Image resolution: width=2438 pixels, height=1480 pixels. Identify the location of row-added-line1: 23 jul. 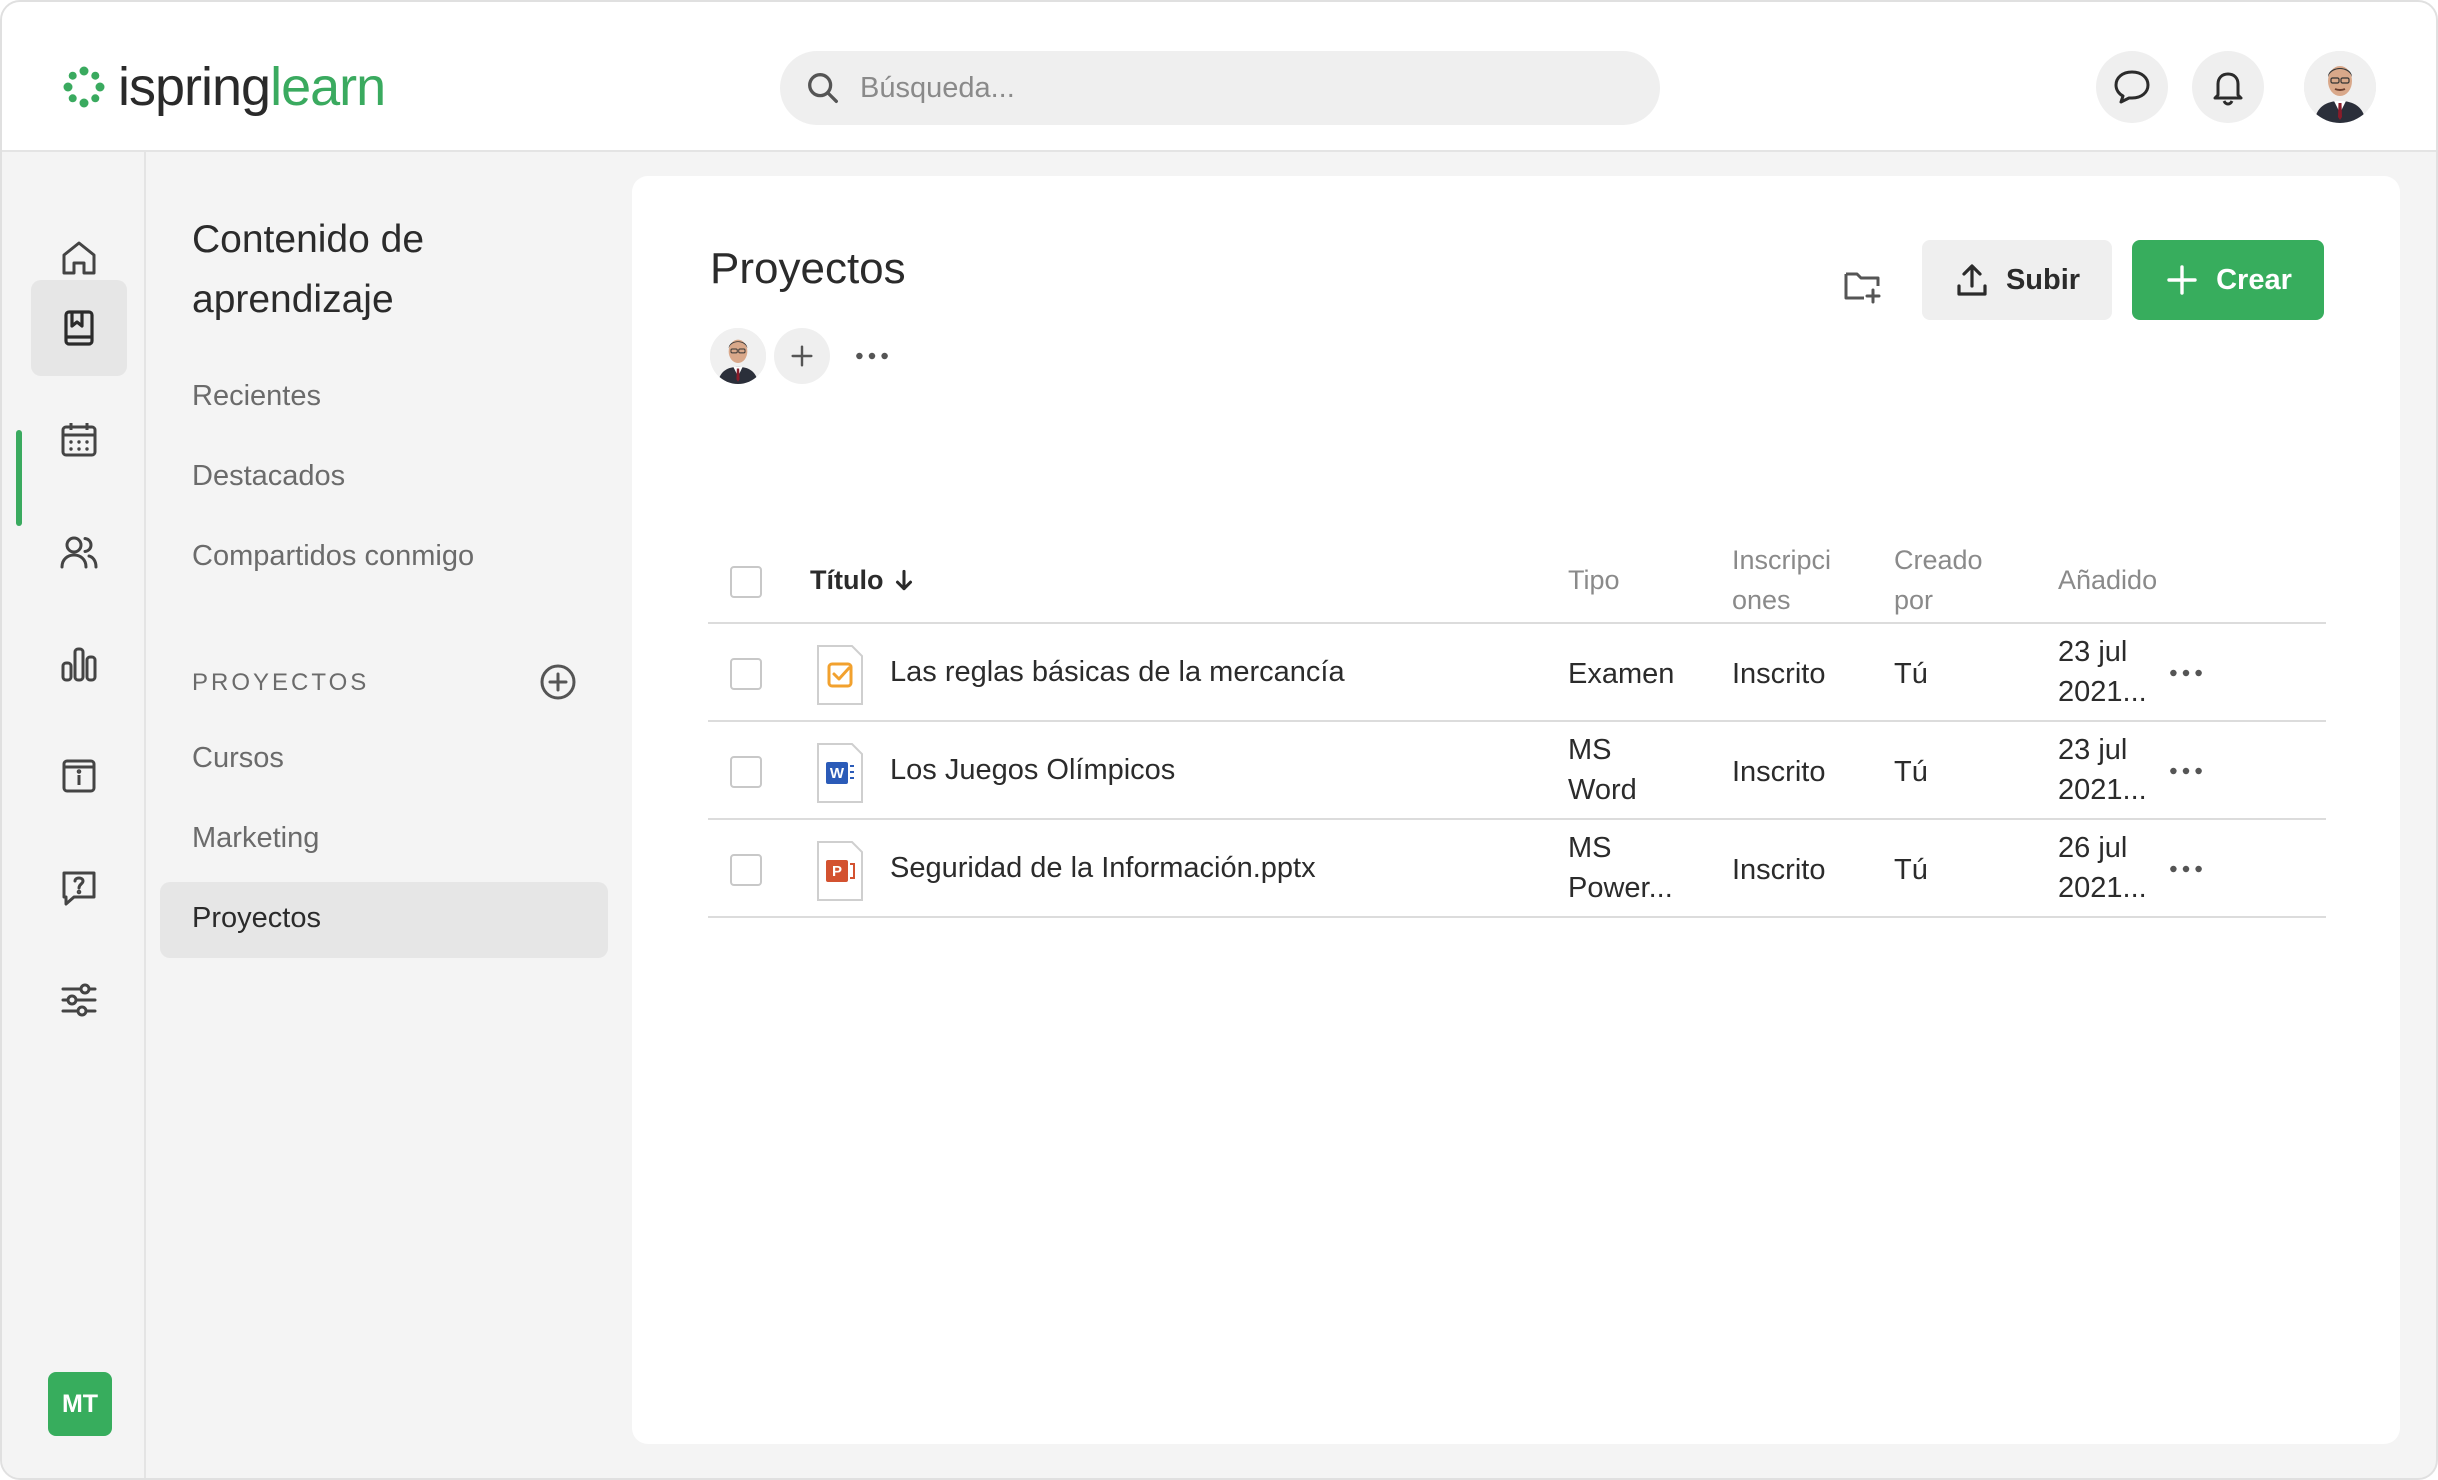
(2093, 652).